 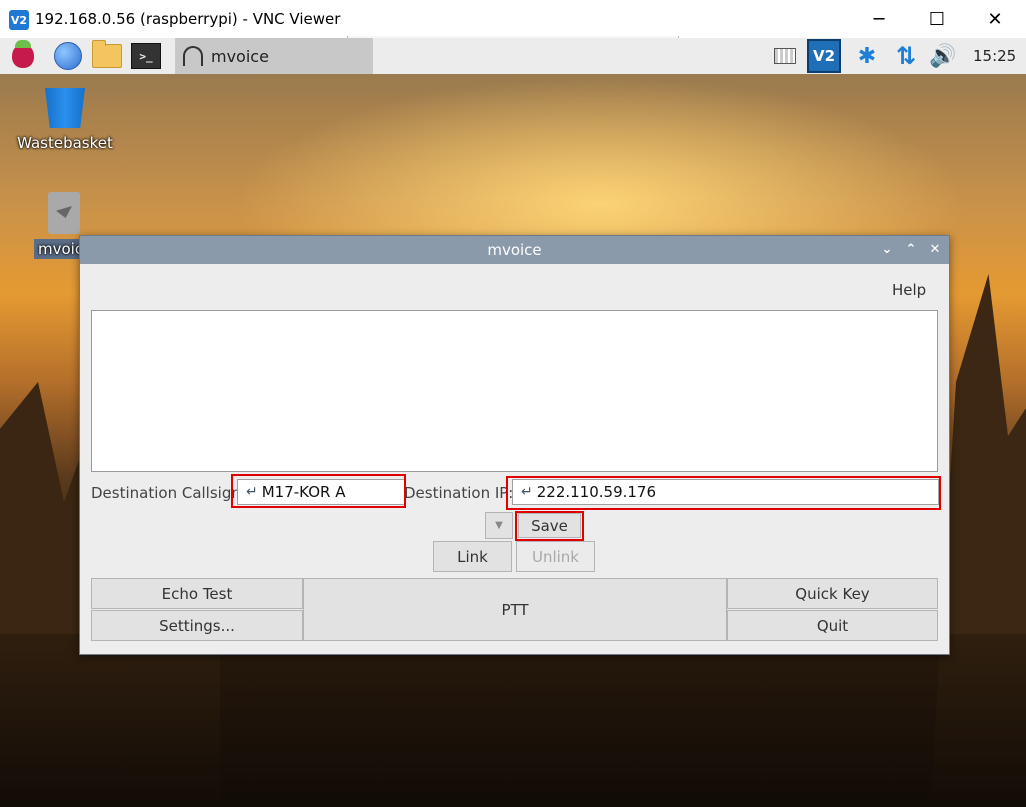 I want to click on volume-icon: 🔊, so click(x=943, y=56).